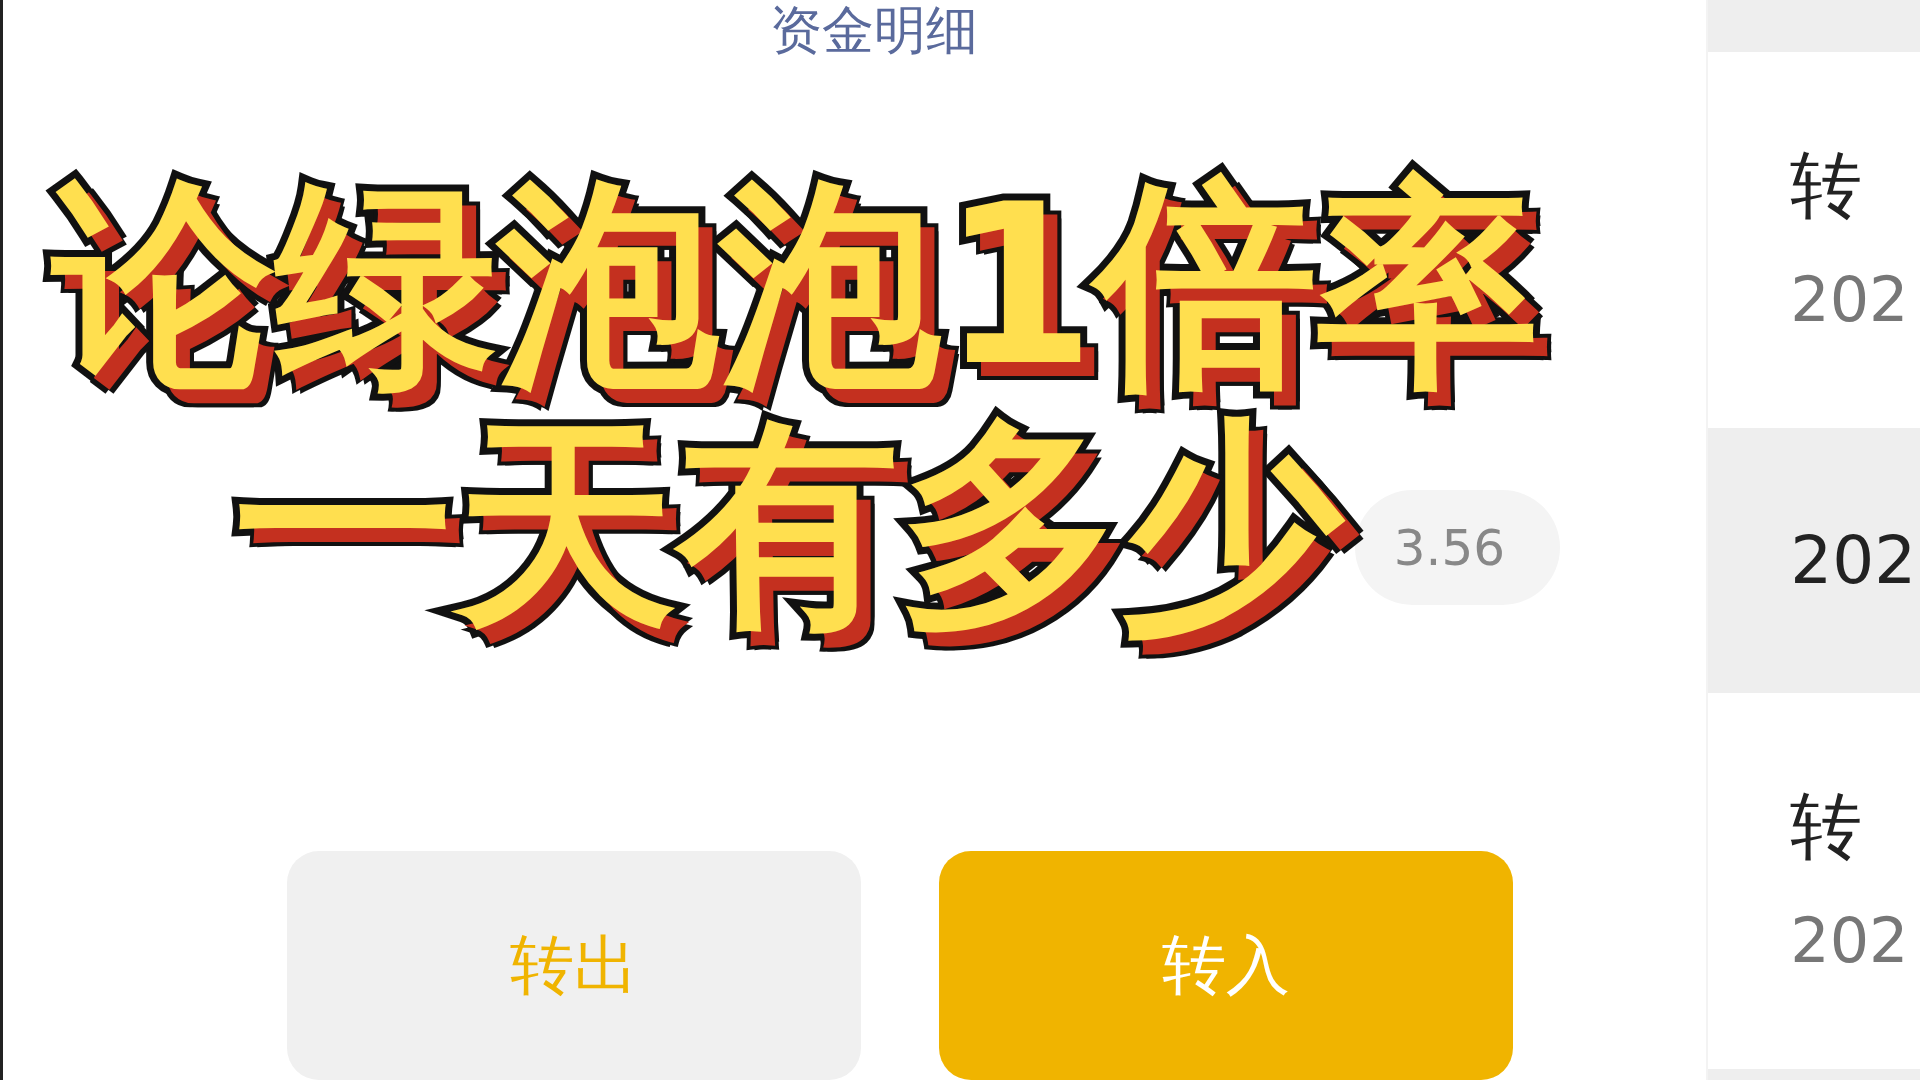 The width and height of the screenshot is (1920, 1080). I want to click on amount-text: 3.56, so click(1449, 547).